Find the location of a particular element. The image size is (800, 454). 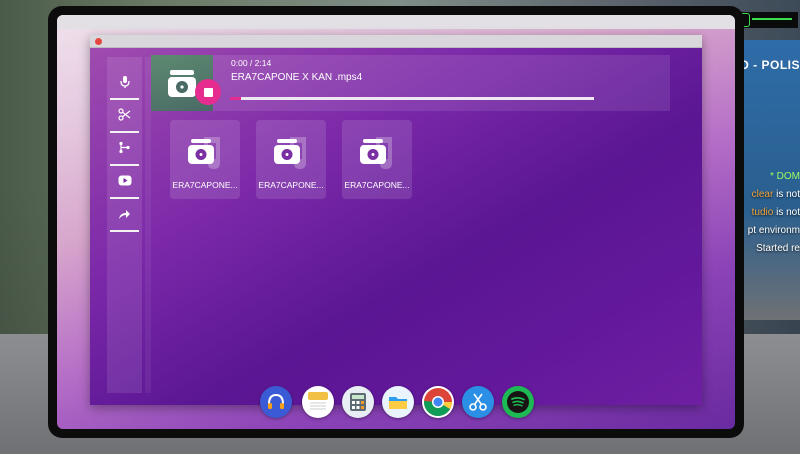

window-titlebar is located at coordinates (396, 41).